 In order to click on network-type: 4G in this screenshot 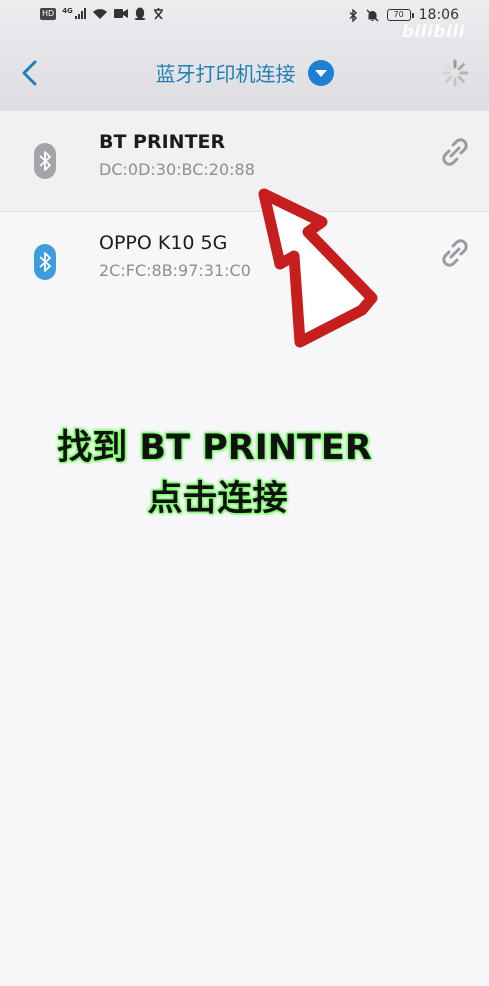, I will do `click(67, 11)`.